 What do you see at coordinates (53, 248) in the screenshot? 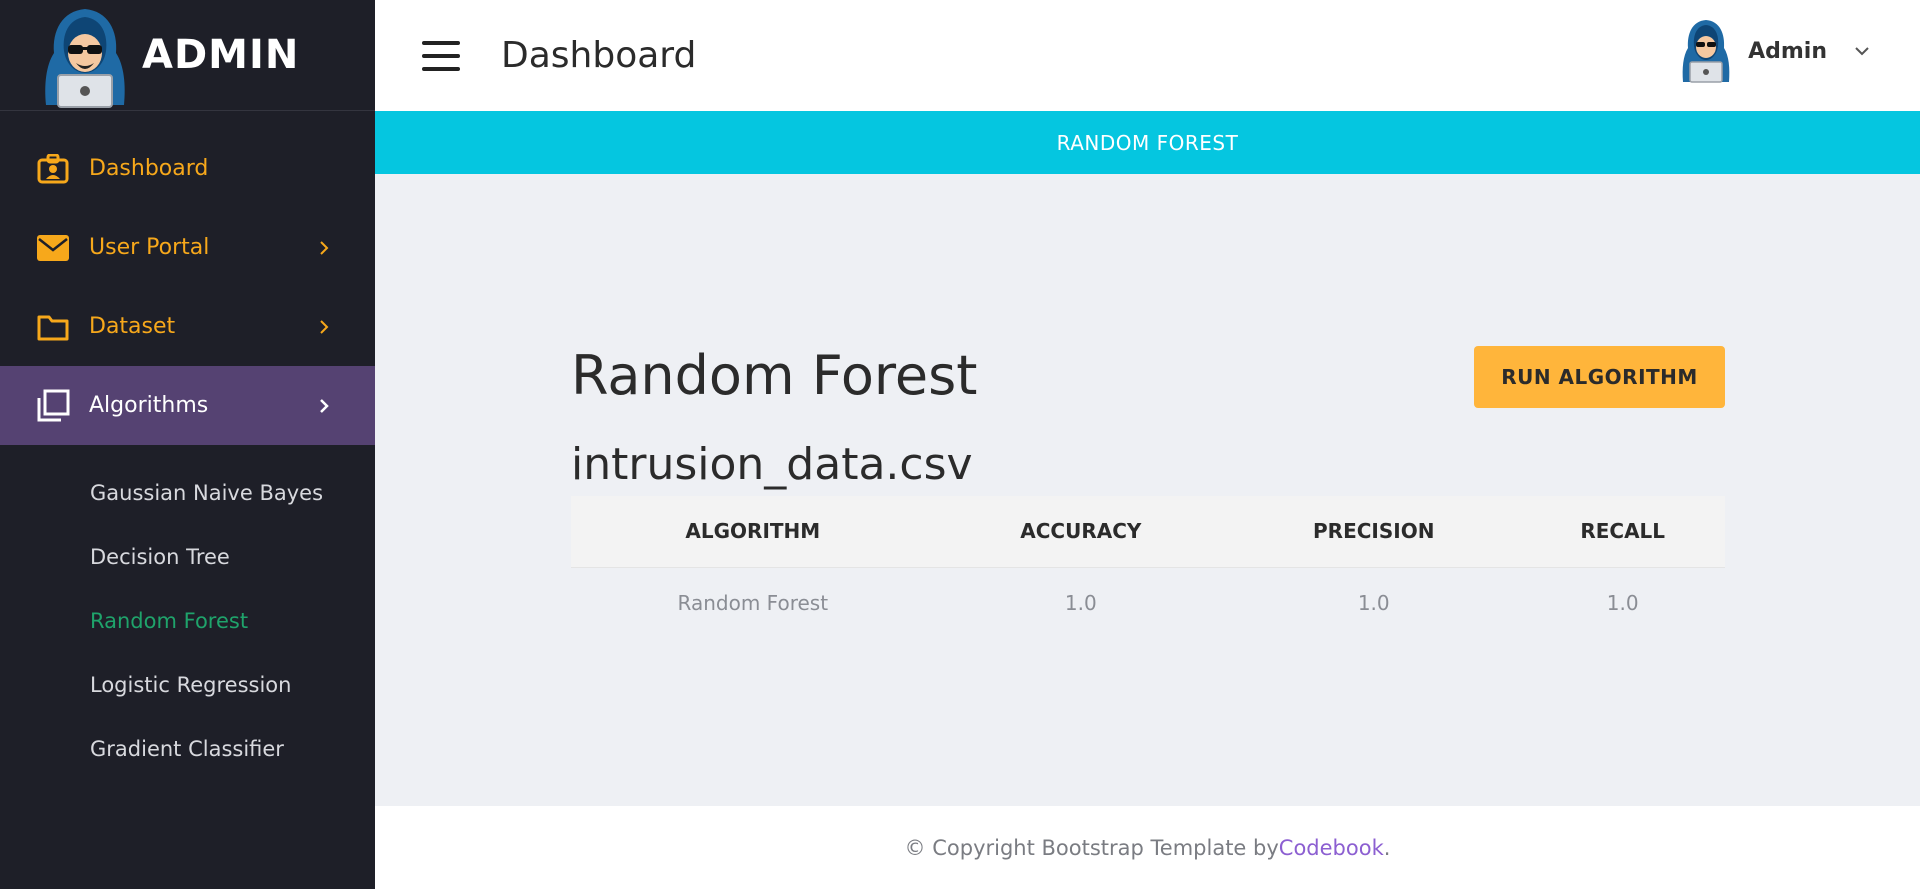
I see `envelope-icon` at bounding box center [53, 248].